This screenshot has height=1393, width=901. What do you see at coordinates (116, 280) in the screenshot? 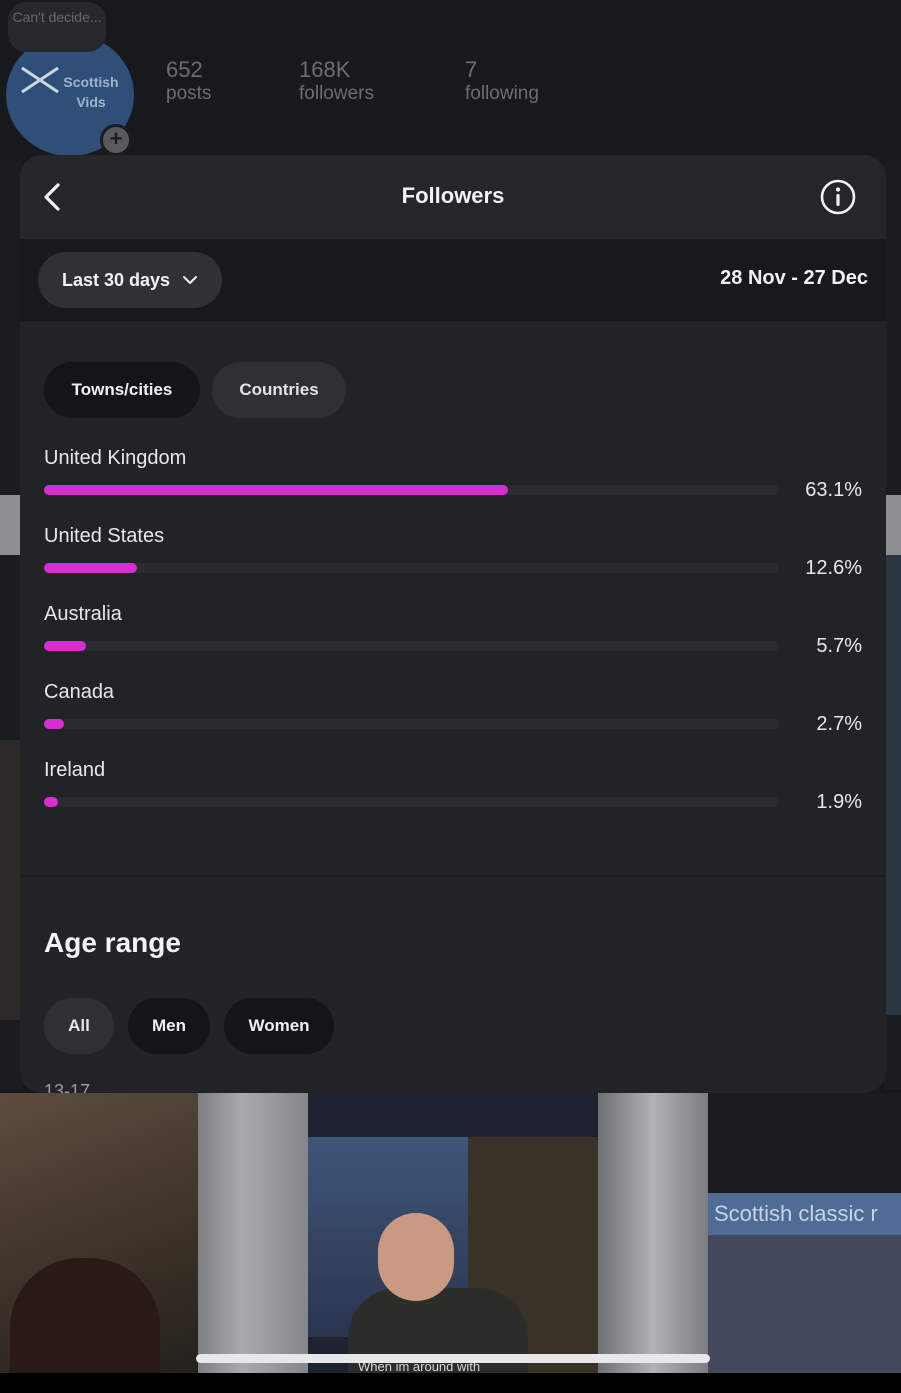
I see `date-range-dropdown-label: Last 30 days` at bounding box center [116, 280].